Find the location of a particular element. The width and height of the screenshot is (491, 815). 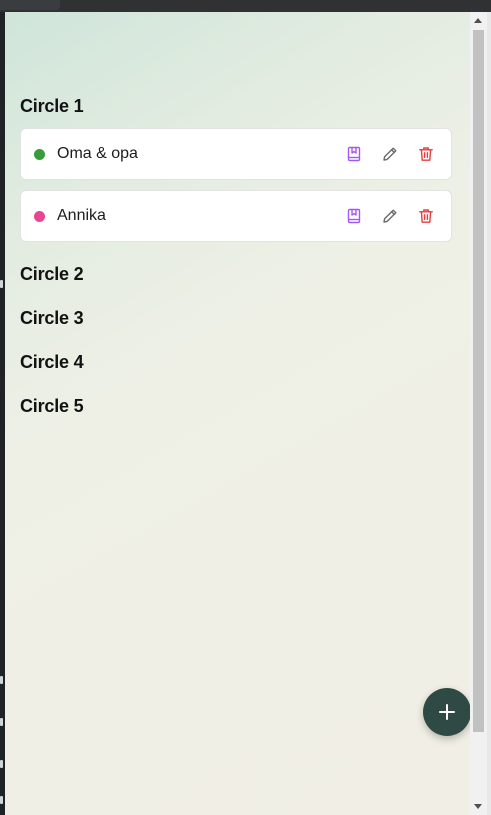

circle-2-heading: Circle 2 is located at coordinates (52, 274).